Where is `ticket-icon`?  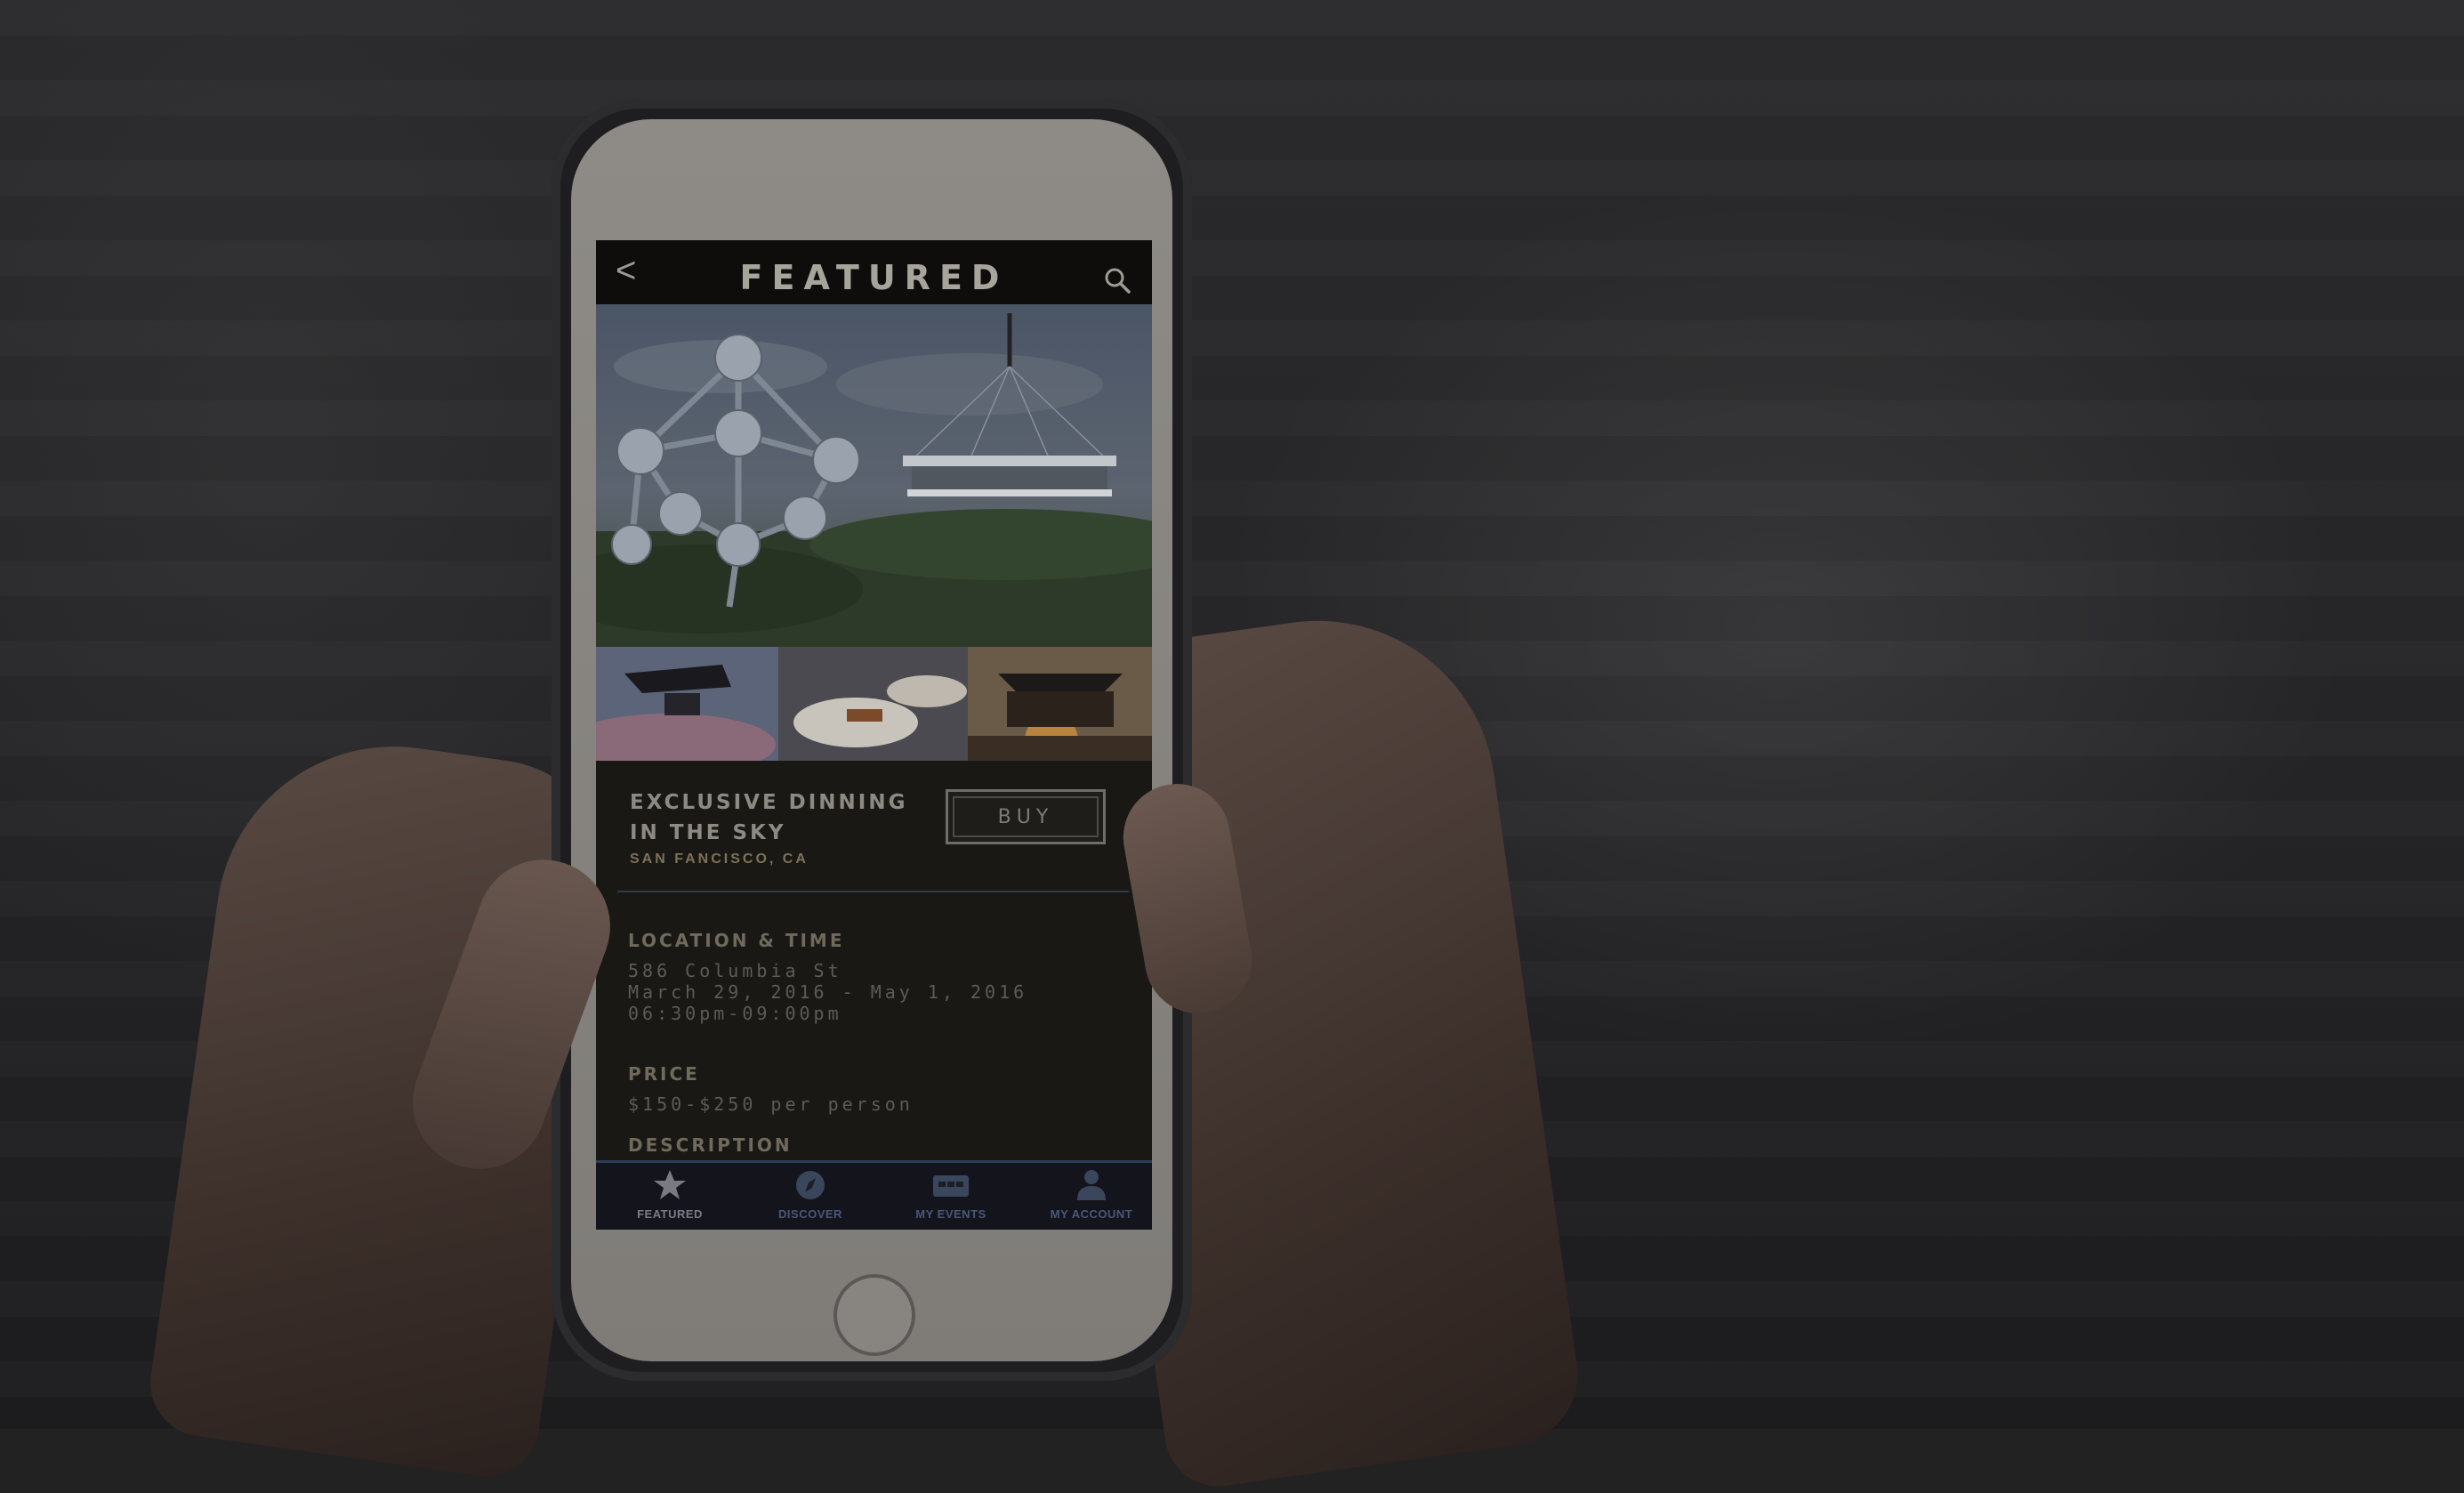 ticket-icon is located at coordinates (951, 1186).